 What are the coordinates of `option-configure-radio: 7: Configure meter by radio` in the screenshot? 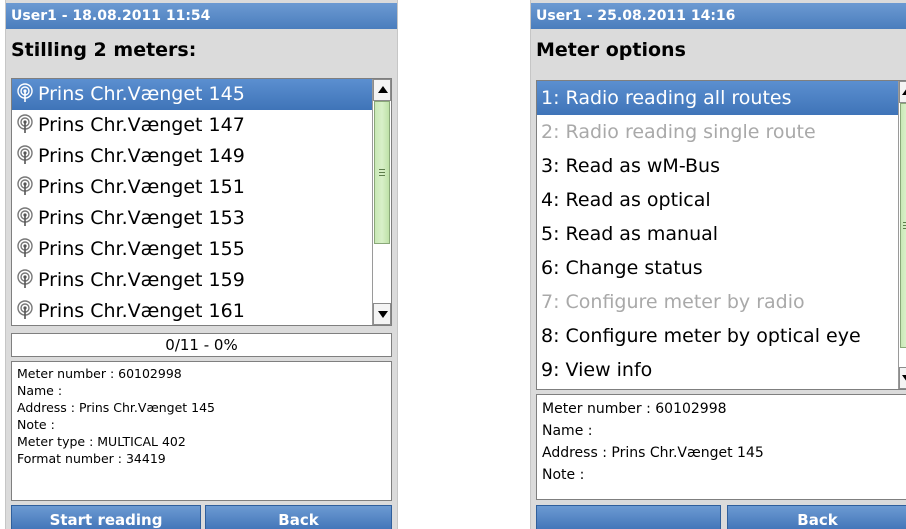 It's located at (673, 302).